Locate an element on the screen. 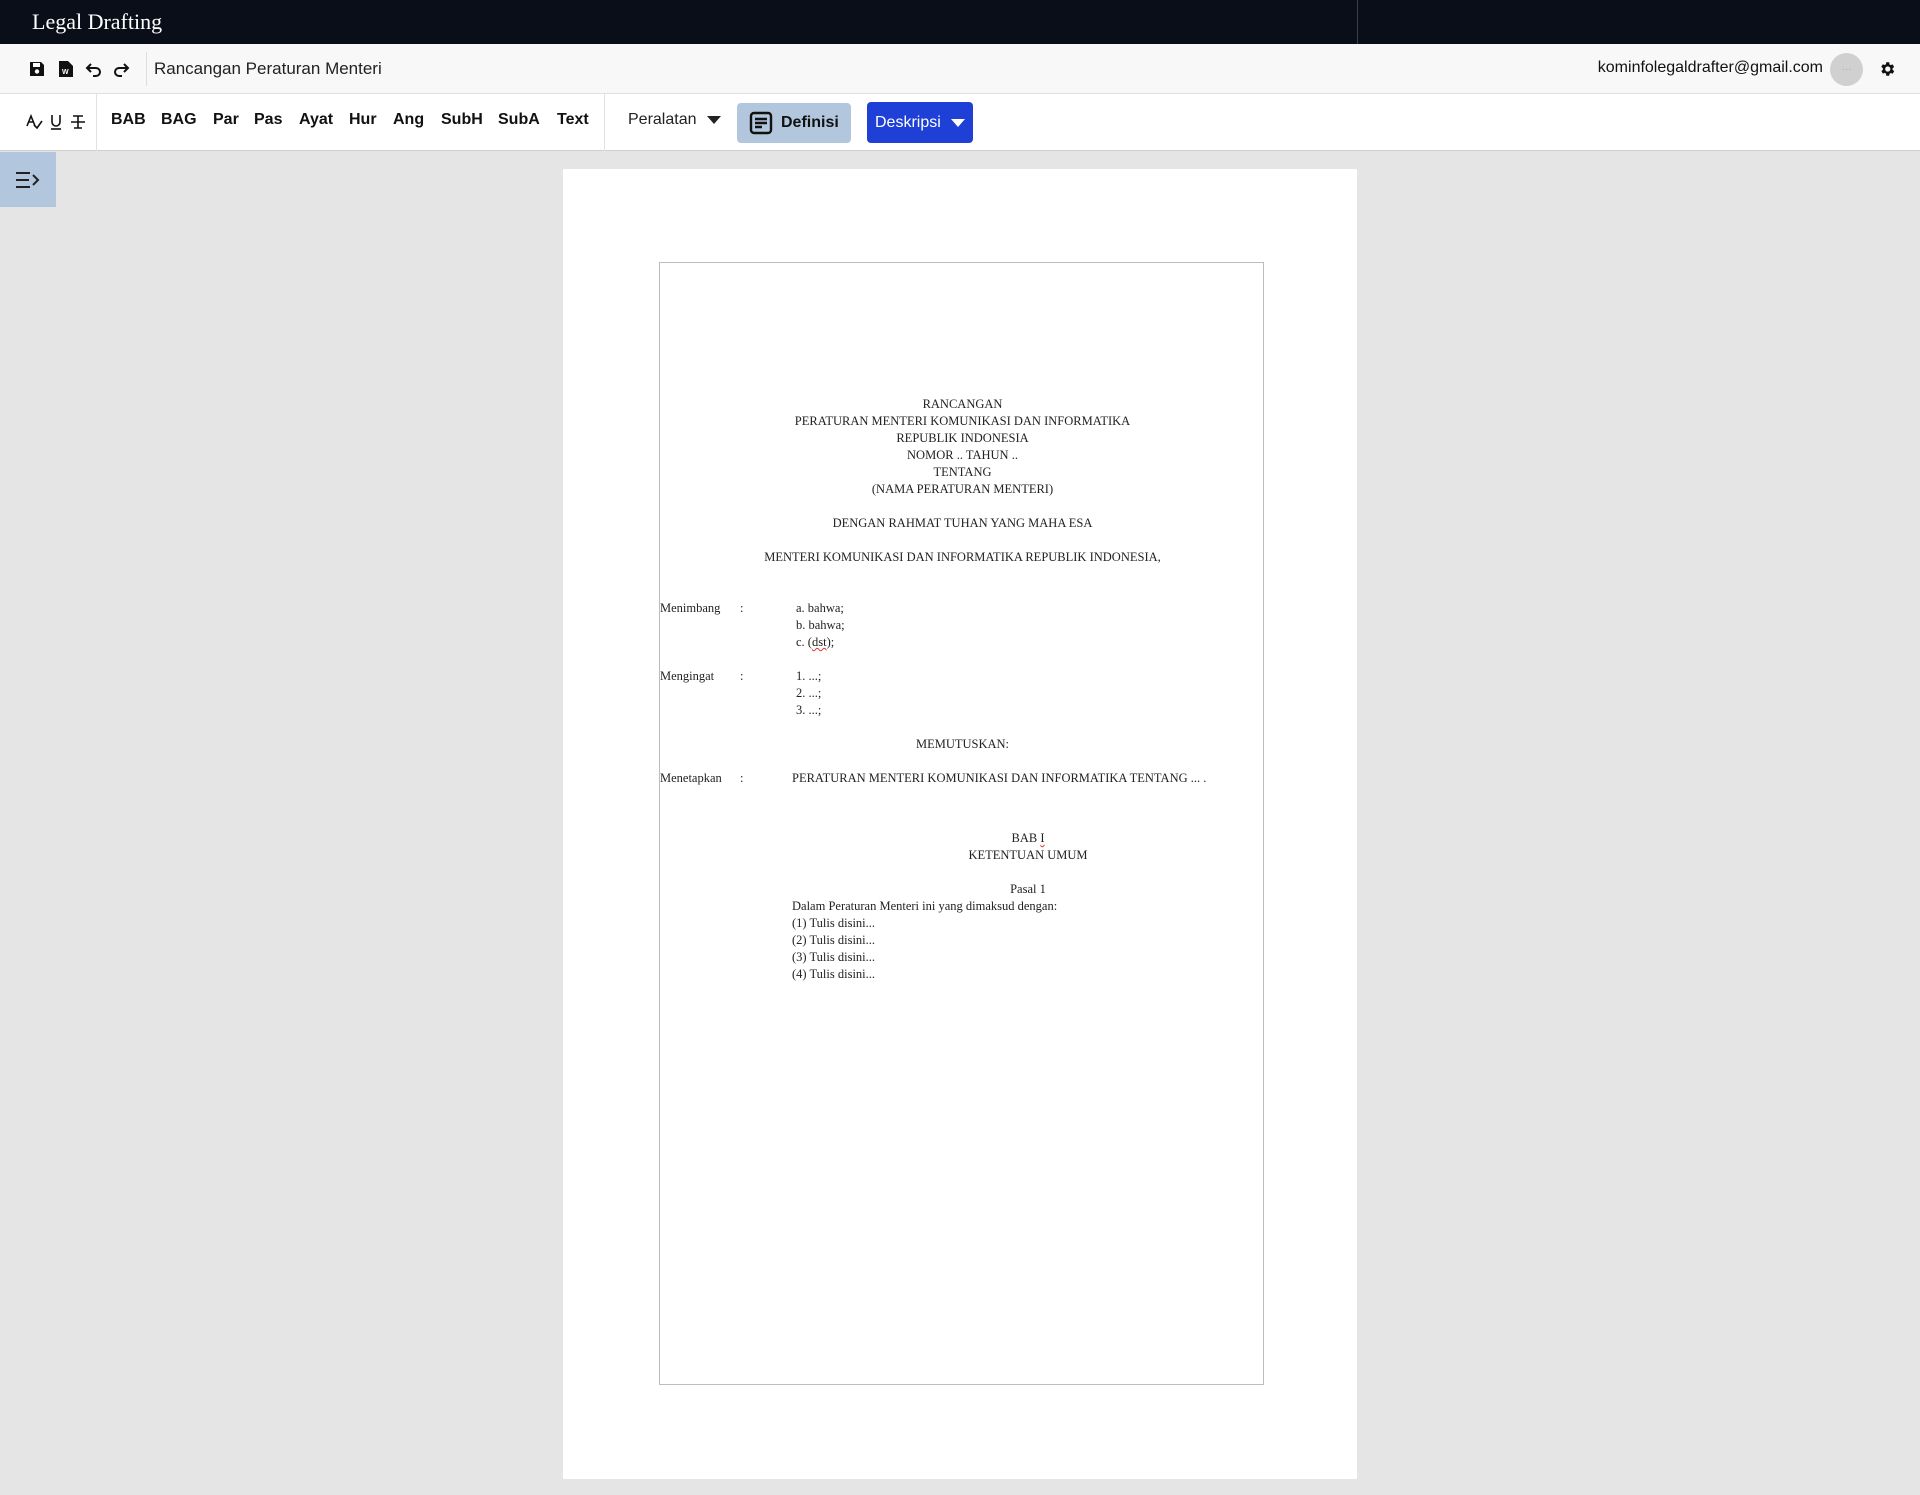 The width and height of the screenshot is (1920, 1495). avatar: ··· is located at coordinates (1846, 69).